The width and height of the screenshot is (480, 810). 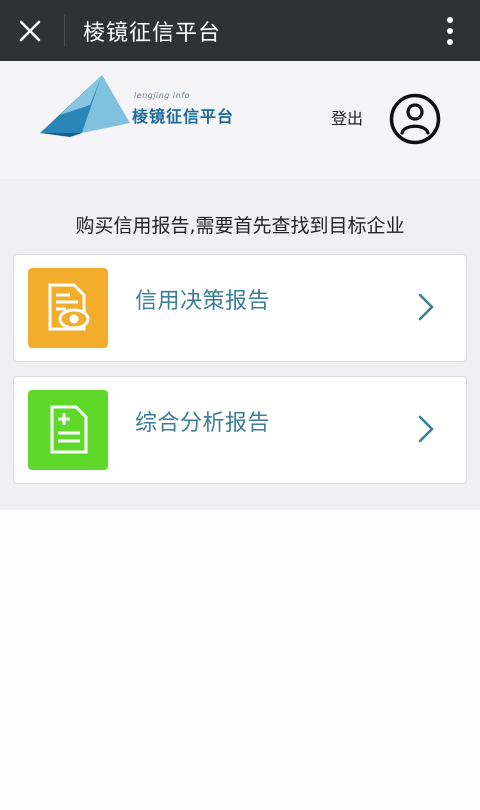 I want to click on close-button, so click(x=30, y=30).